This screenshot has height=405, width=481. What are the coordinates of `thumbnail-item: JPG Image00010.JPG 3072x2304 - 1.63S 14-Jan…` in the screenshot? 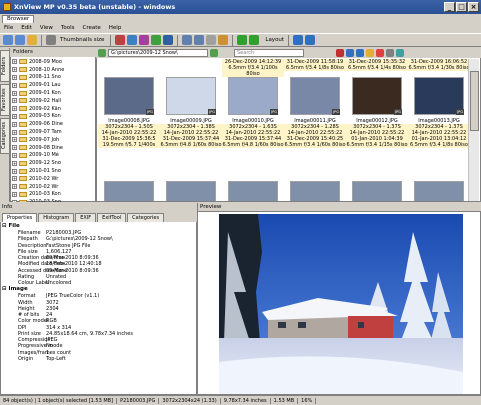 It's located at (253, 119).